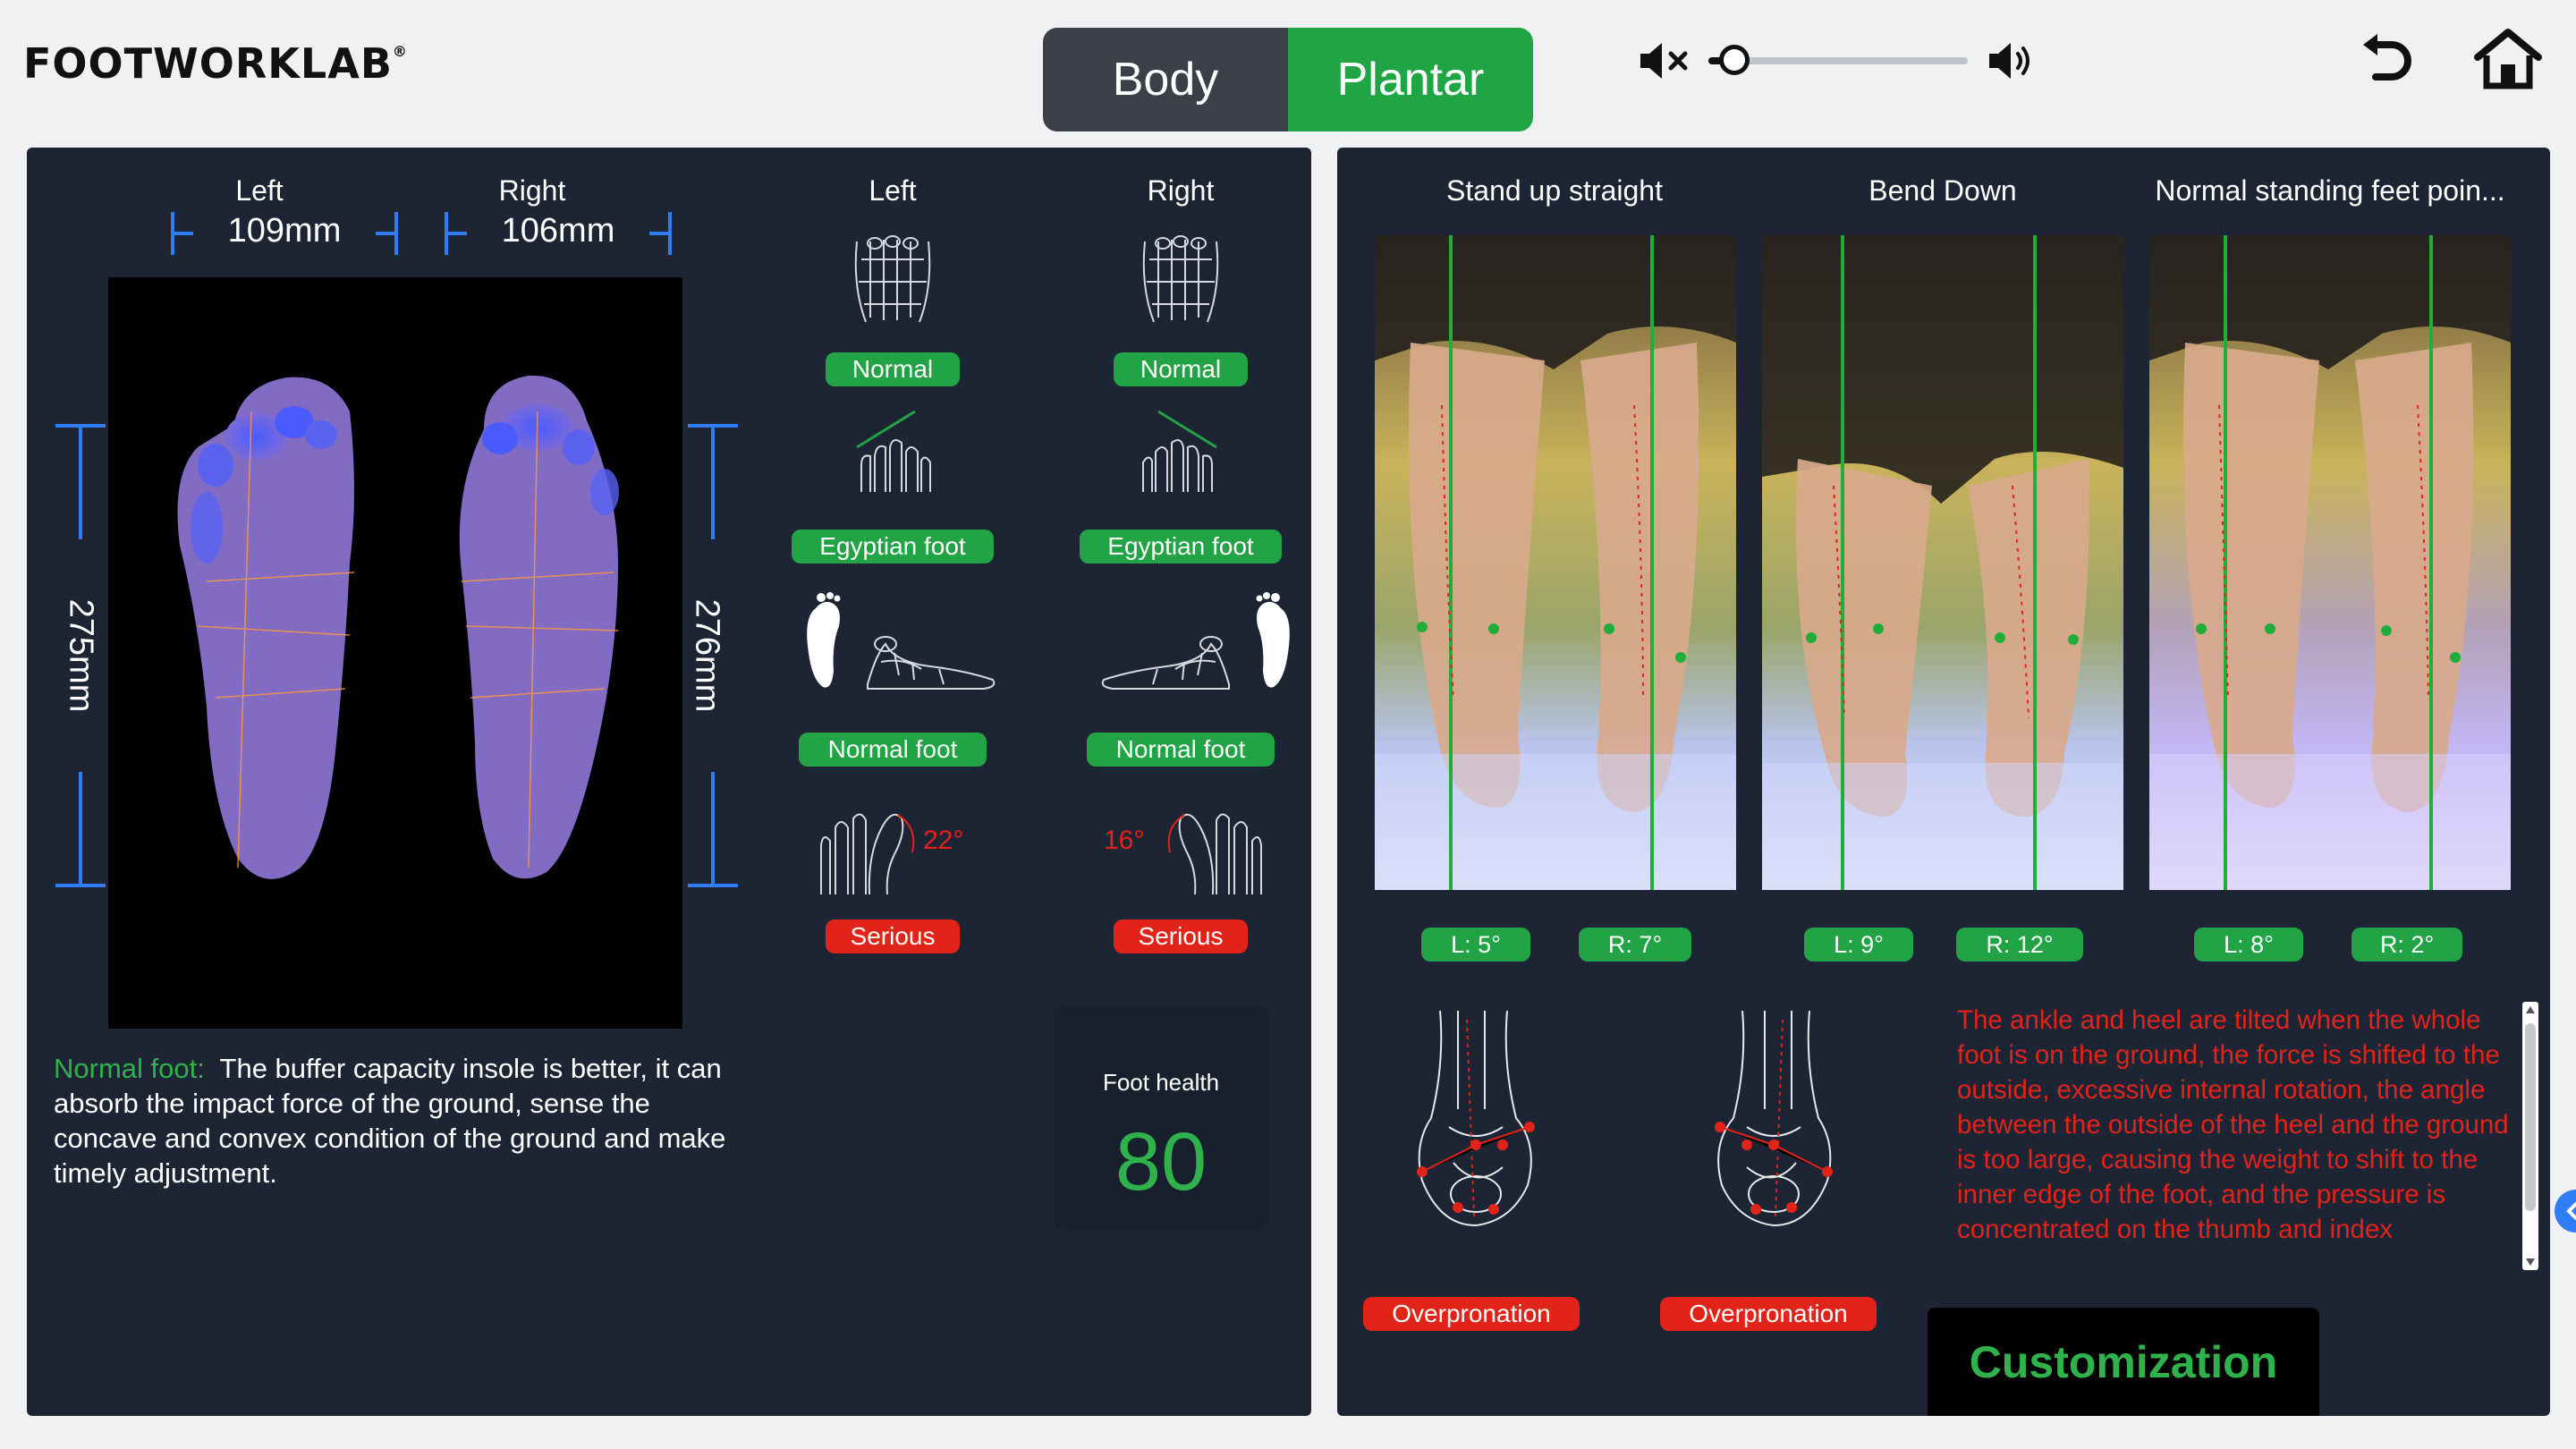  What do you see at coordinates (893, 369) in the screenshot?
I see `left-arch-type-badge: Normal` at bounding box center [893, 369].